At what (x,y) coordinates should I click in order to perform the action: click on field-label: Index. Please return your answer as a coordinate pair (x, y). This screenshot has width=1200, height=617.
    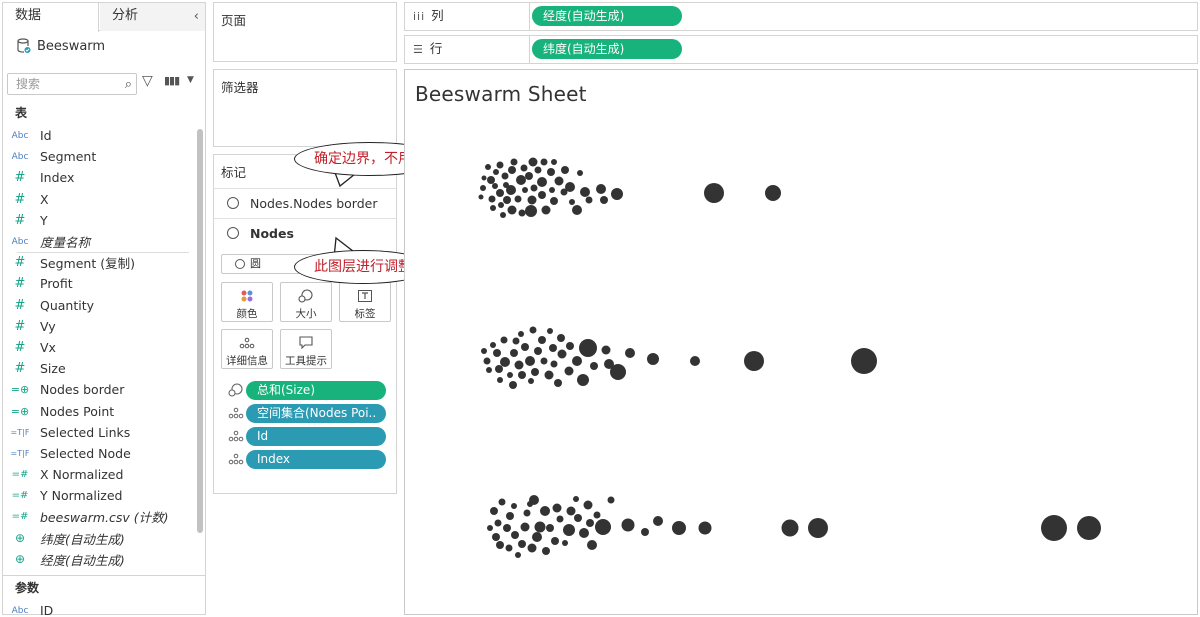
    Looking at the image, I should click on (57, 178).